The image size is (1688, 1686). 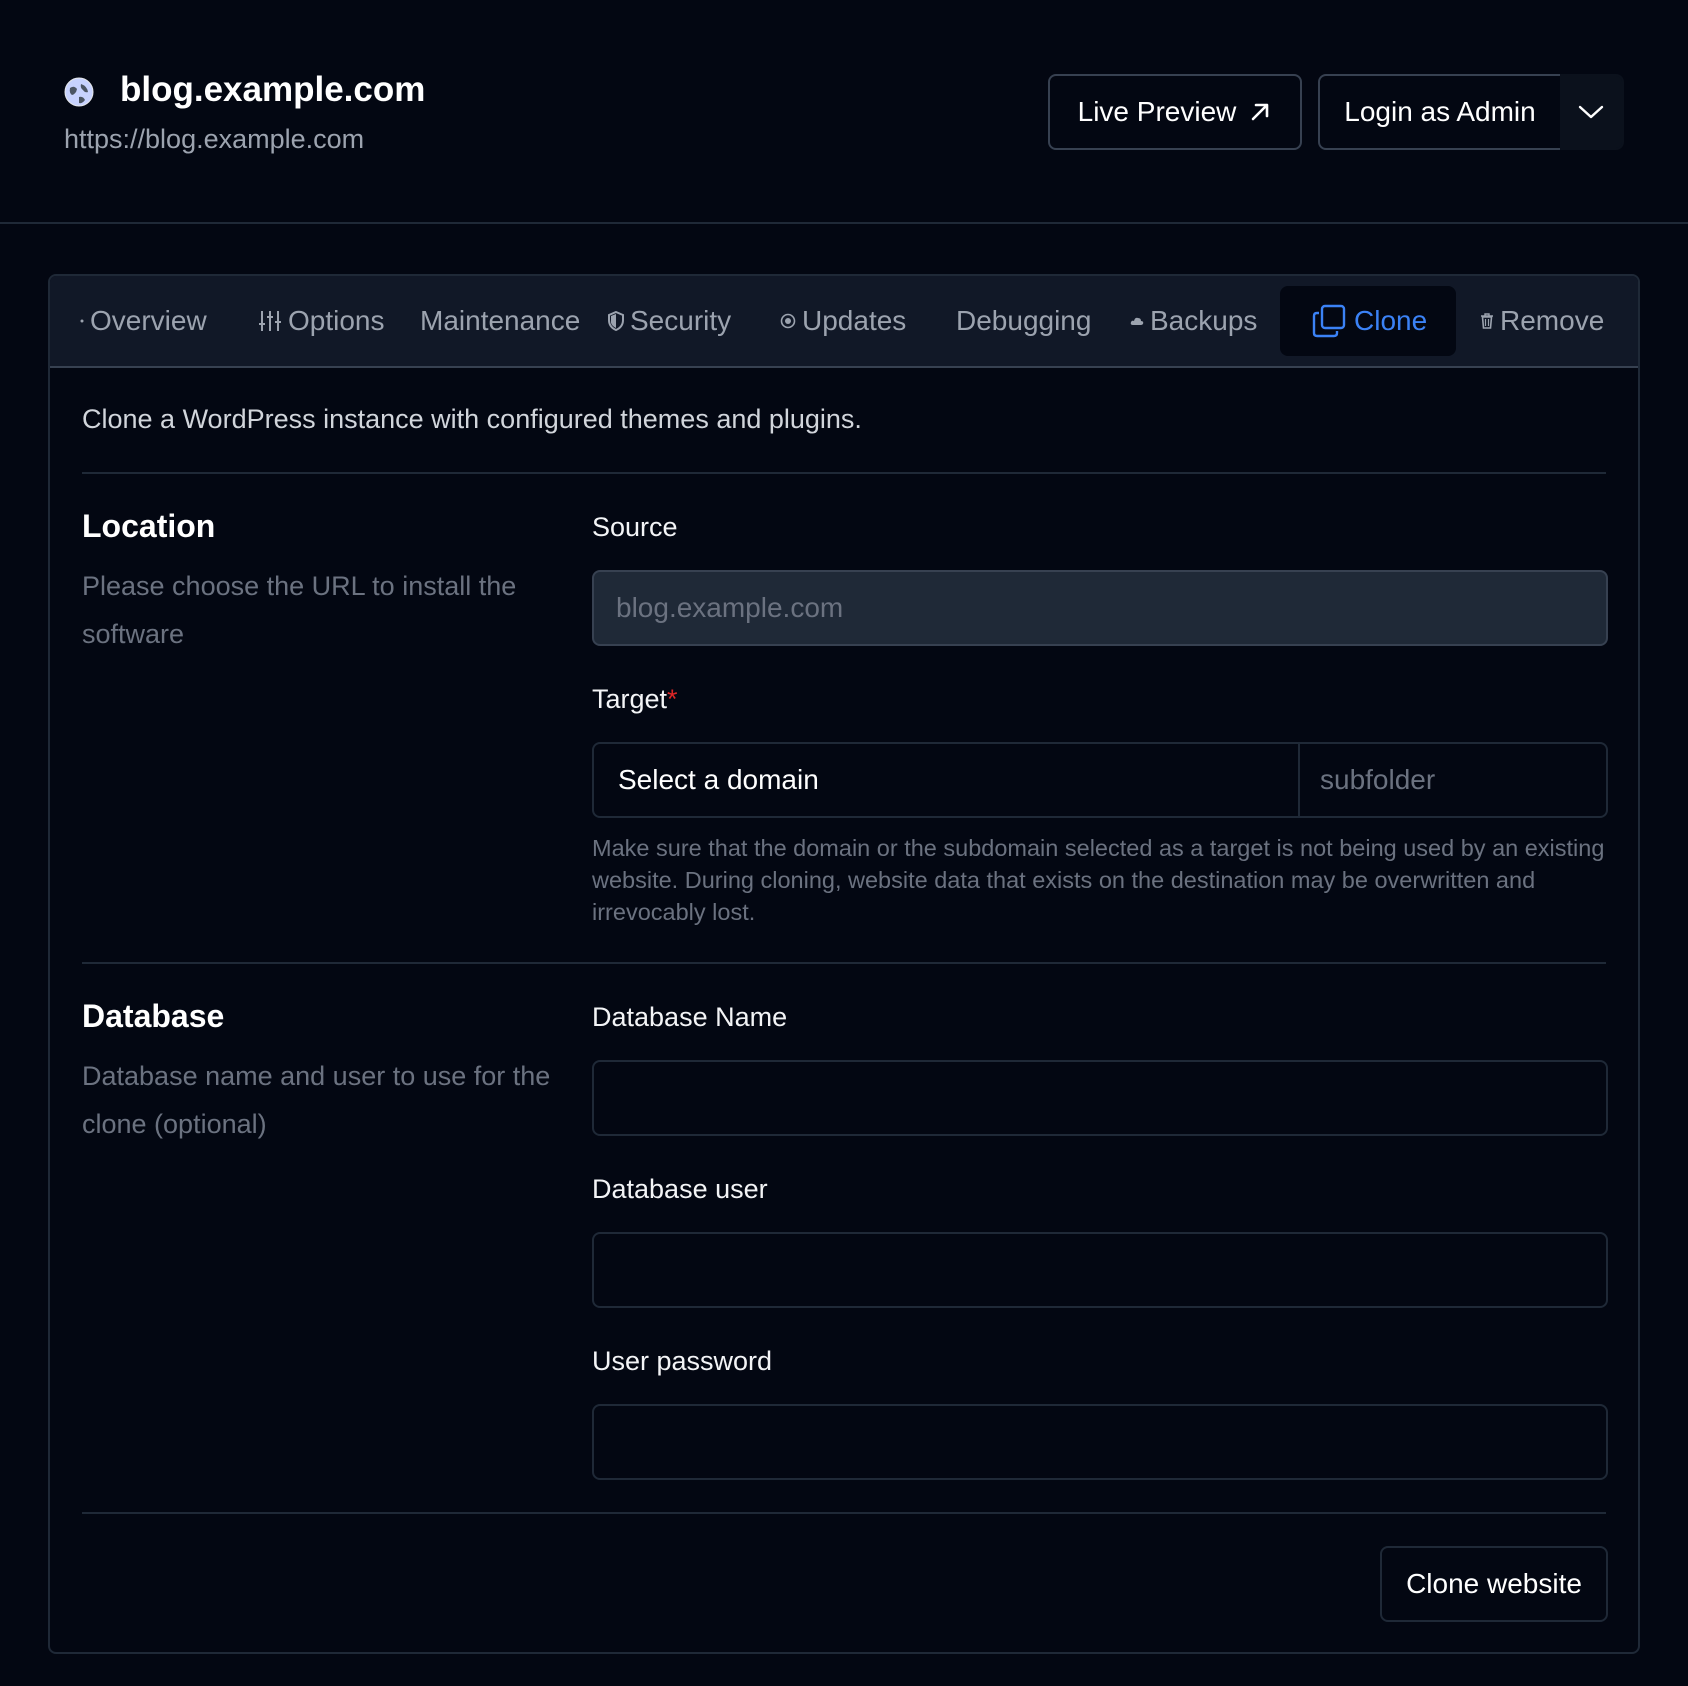 I want to click on tab-updates: Updates, so click(x=843, y=321).